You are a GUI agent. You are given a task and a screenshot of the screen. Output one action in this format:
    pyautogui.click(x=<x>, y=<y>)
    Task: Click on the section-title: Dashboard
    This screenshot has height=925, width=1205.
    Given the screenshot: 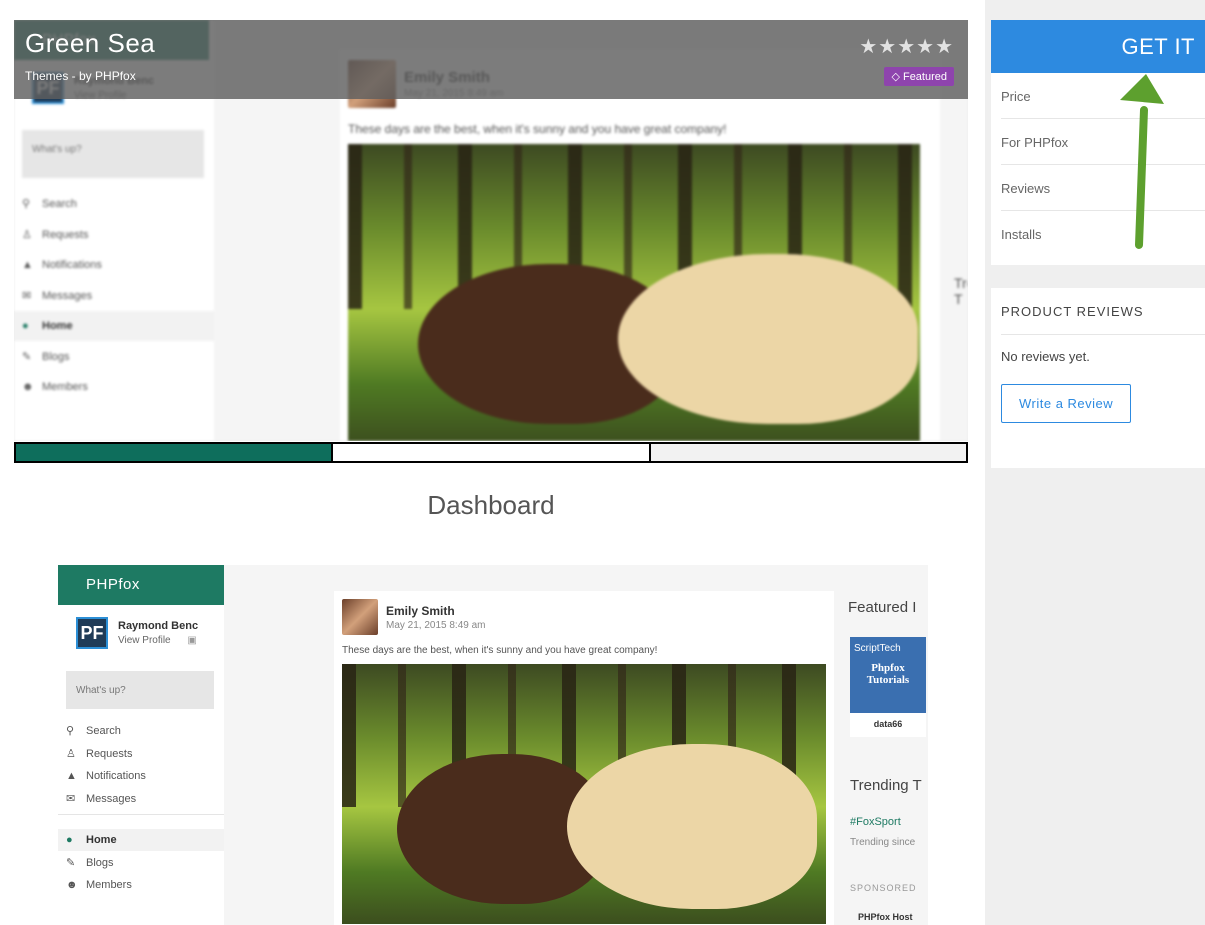 What is the action you would take?
    pyautogui.click(x=491, y=505)
    